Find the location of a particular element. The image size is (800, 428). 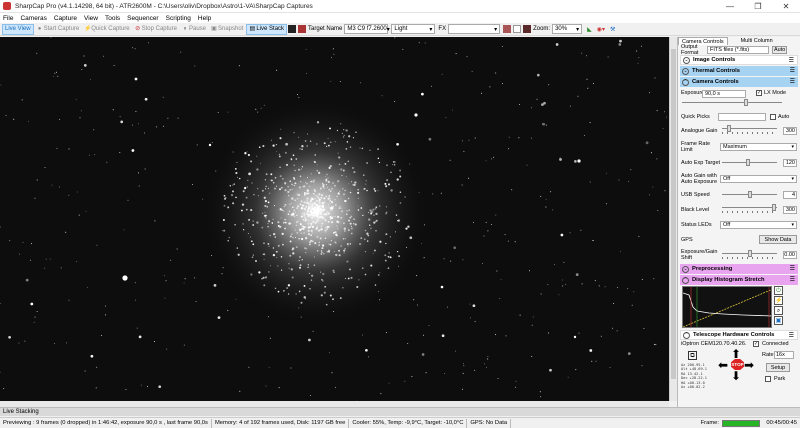

menu-help: Help is located at coordinates (204, 18).